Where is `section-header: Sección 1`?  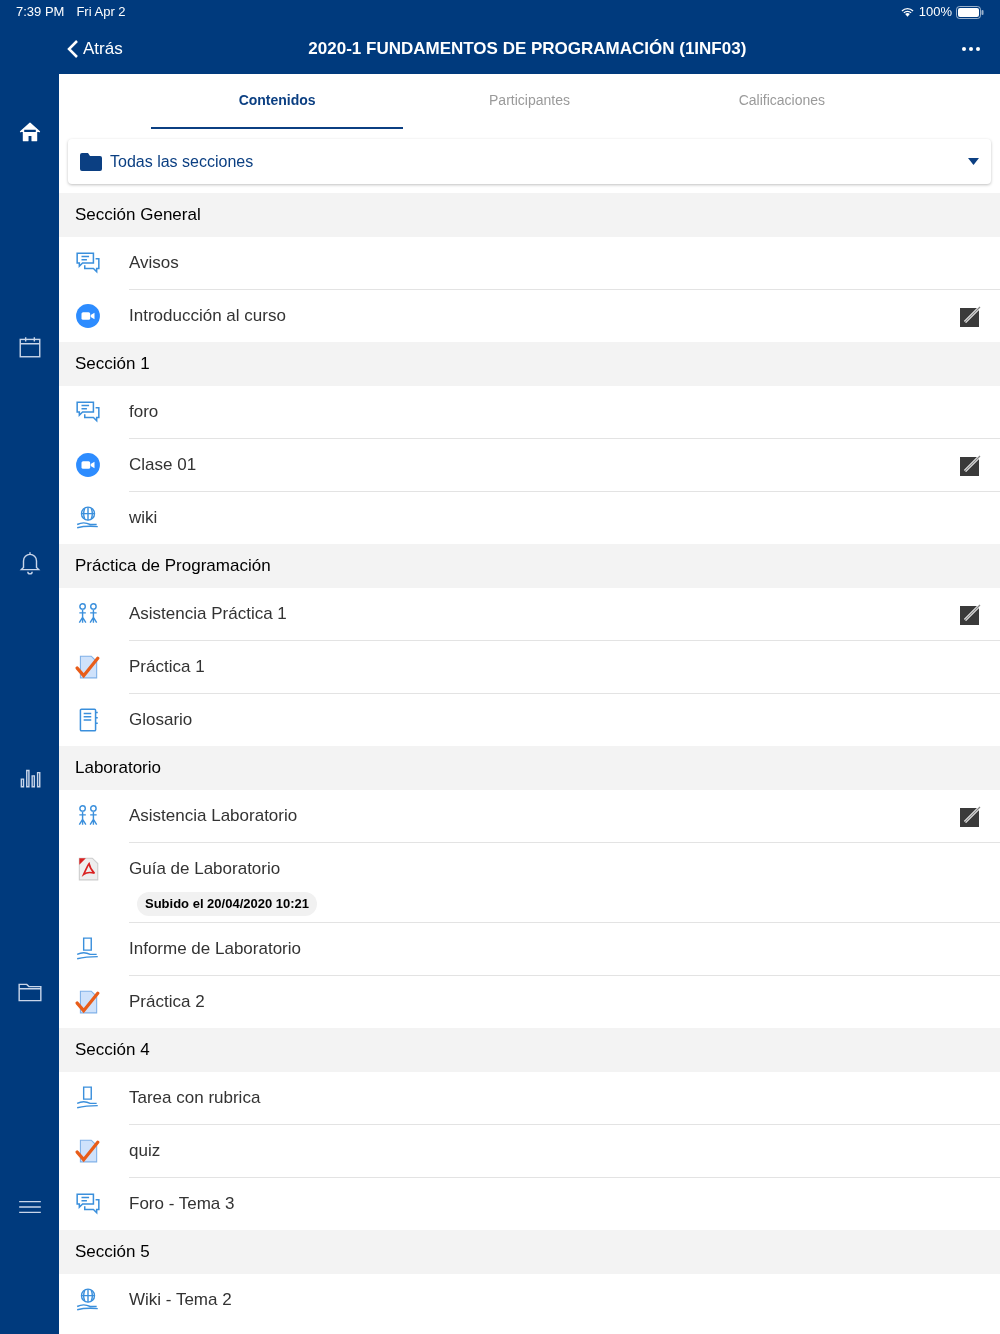 section-header: Sección 1 is located at coordinates (529, 364).